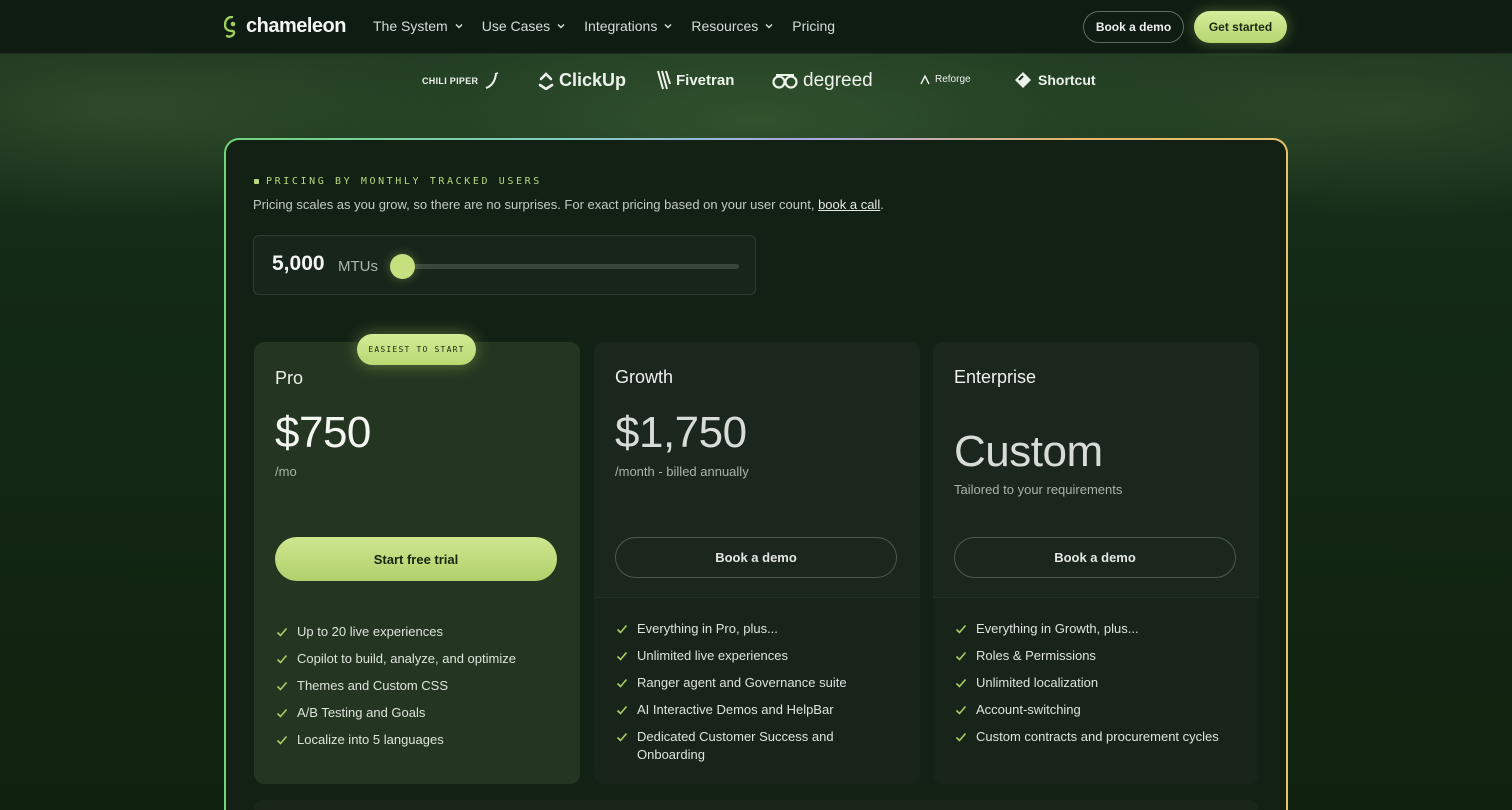 This screenshot has width=1512, height=810. I want to click on logo-text: Fivetran, so click(705, 80).